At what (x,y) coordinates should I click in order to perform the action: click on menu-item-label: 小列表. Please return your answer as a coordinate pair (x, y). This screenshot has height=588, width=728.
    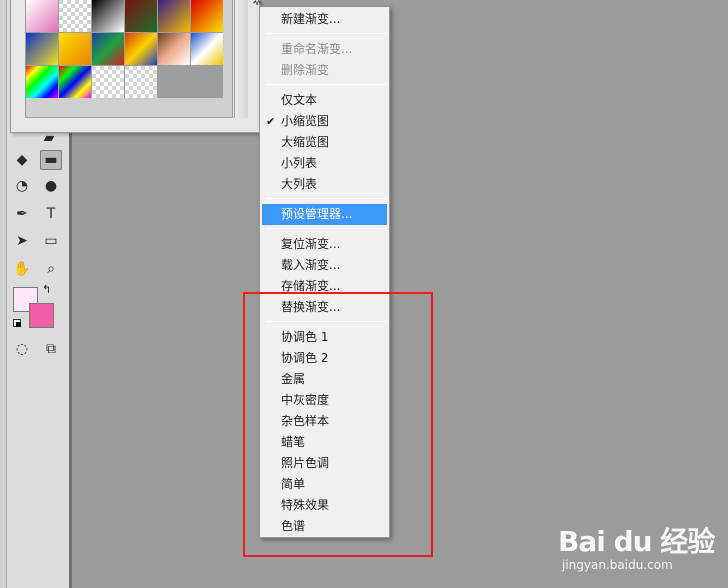
    Looking at the image, I should click on (299, 163).